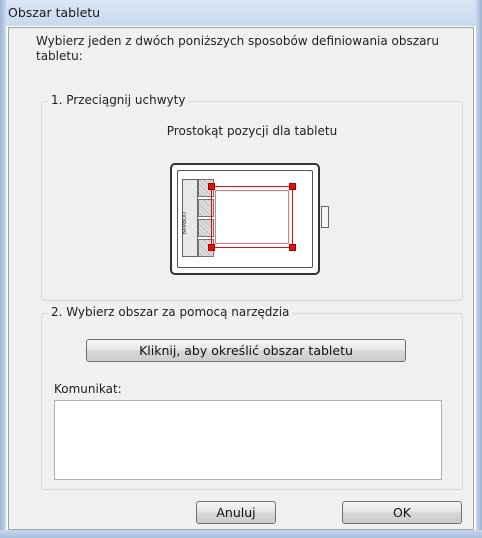 This screenshot has width=482, height=538. What do you see at coordinates (292, 247) in the screenshot?
I see `resize-handle-bottom-right` at bounding box center [292, 247].